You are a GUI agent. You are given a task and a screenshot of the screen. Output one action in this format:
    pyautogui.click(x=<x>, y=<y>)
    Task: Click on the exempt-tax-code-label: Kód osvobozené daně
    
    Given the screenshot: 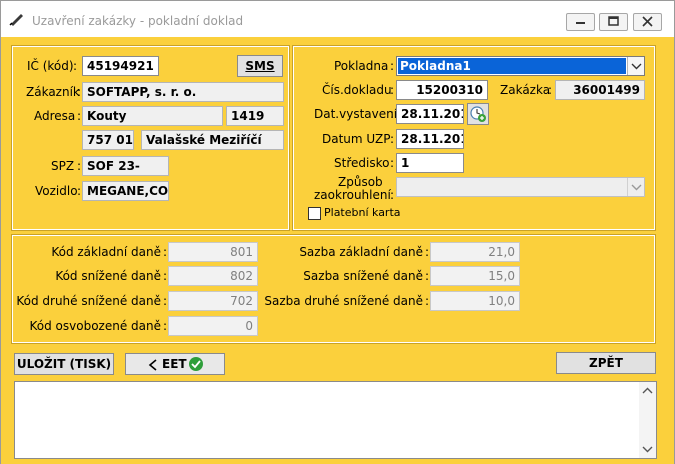 What is the action you would take?
    pyautogui.click(x=95, y=326)
    